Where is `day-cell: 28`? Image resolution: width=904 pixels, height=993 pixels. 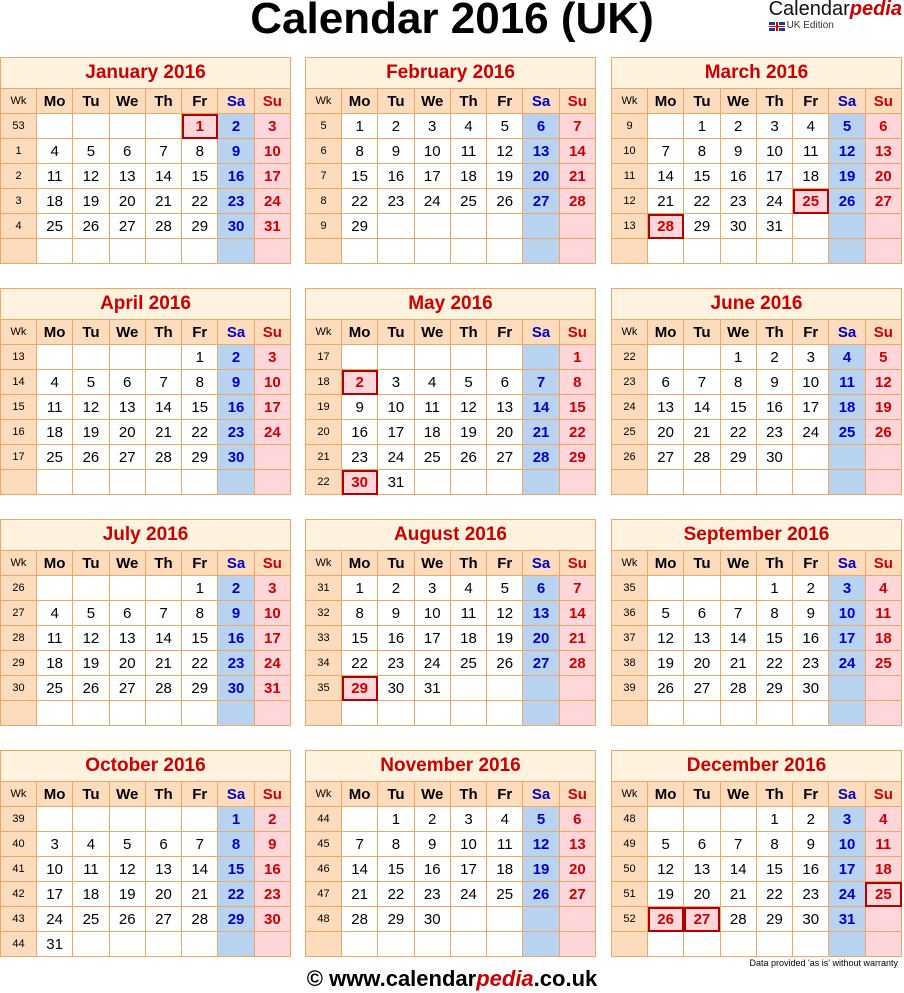
day-cell: 28 is located at coordinates (163, 457).